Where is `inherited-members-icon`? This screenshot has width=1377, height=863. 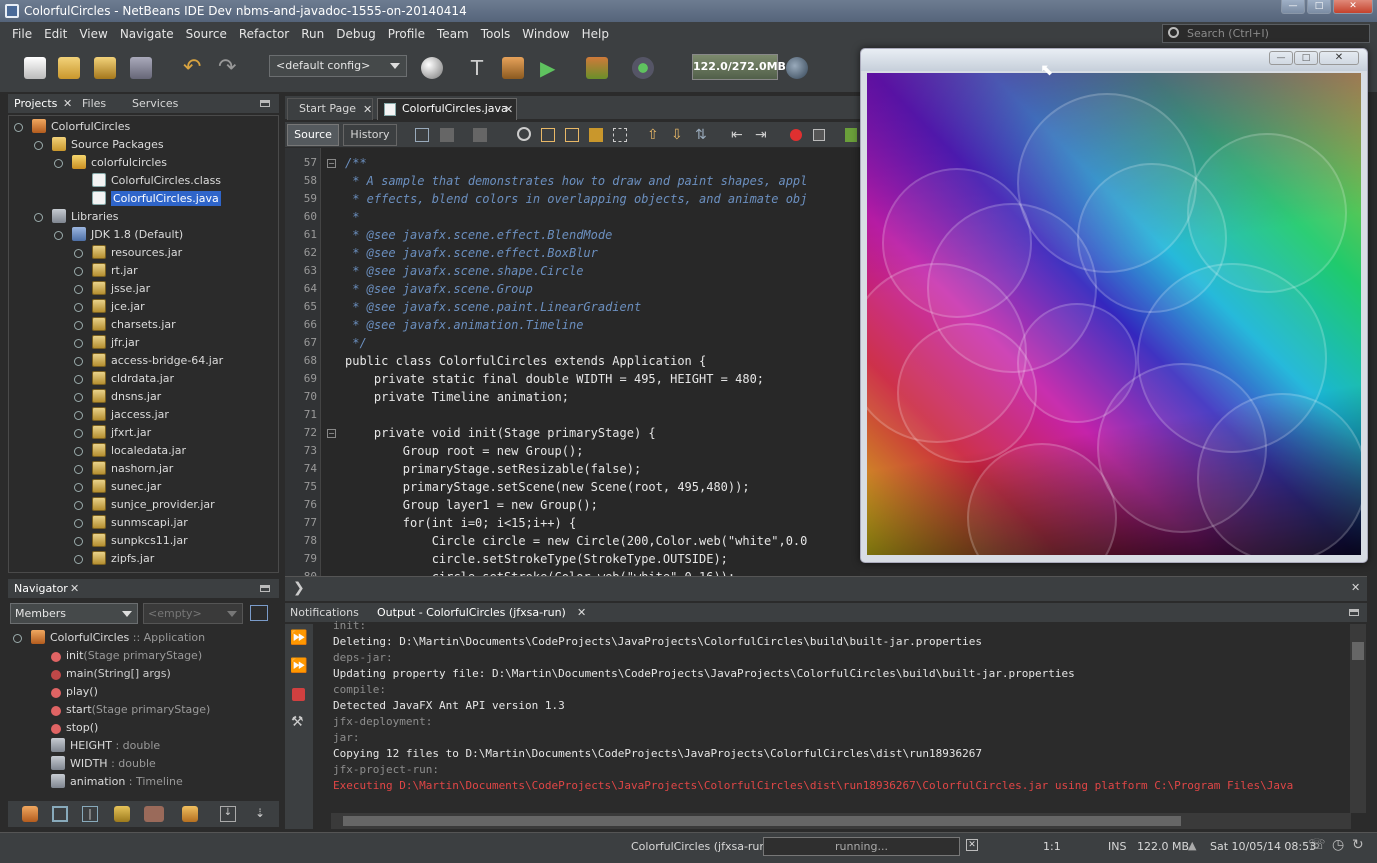 inherited-members-icon is located at coordinates (30, 814).